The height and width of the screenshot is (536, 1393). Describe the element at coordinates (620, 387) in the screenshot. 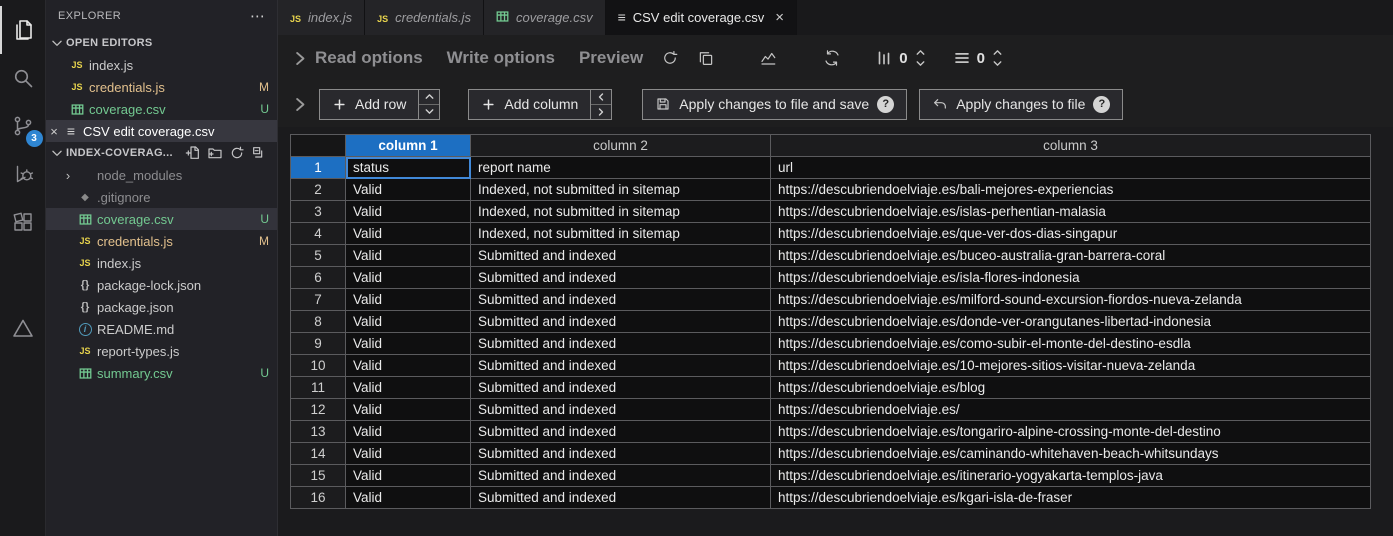

I see `cell-r11c2: Submitted and indexed` at that location.